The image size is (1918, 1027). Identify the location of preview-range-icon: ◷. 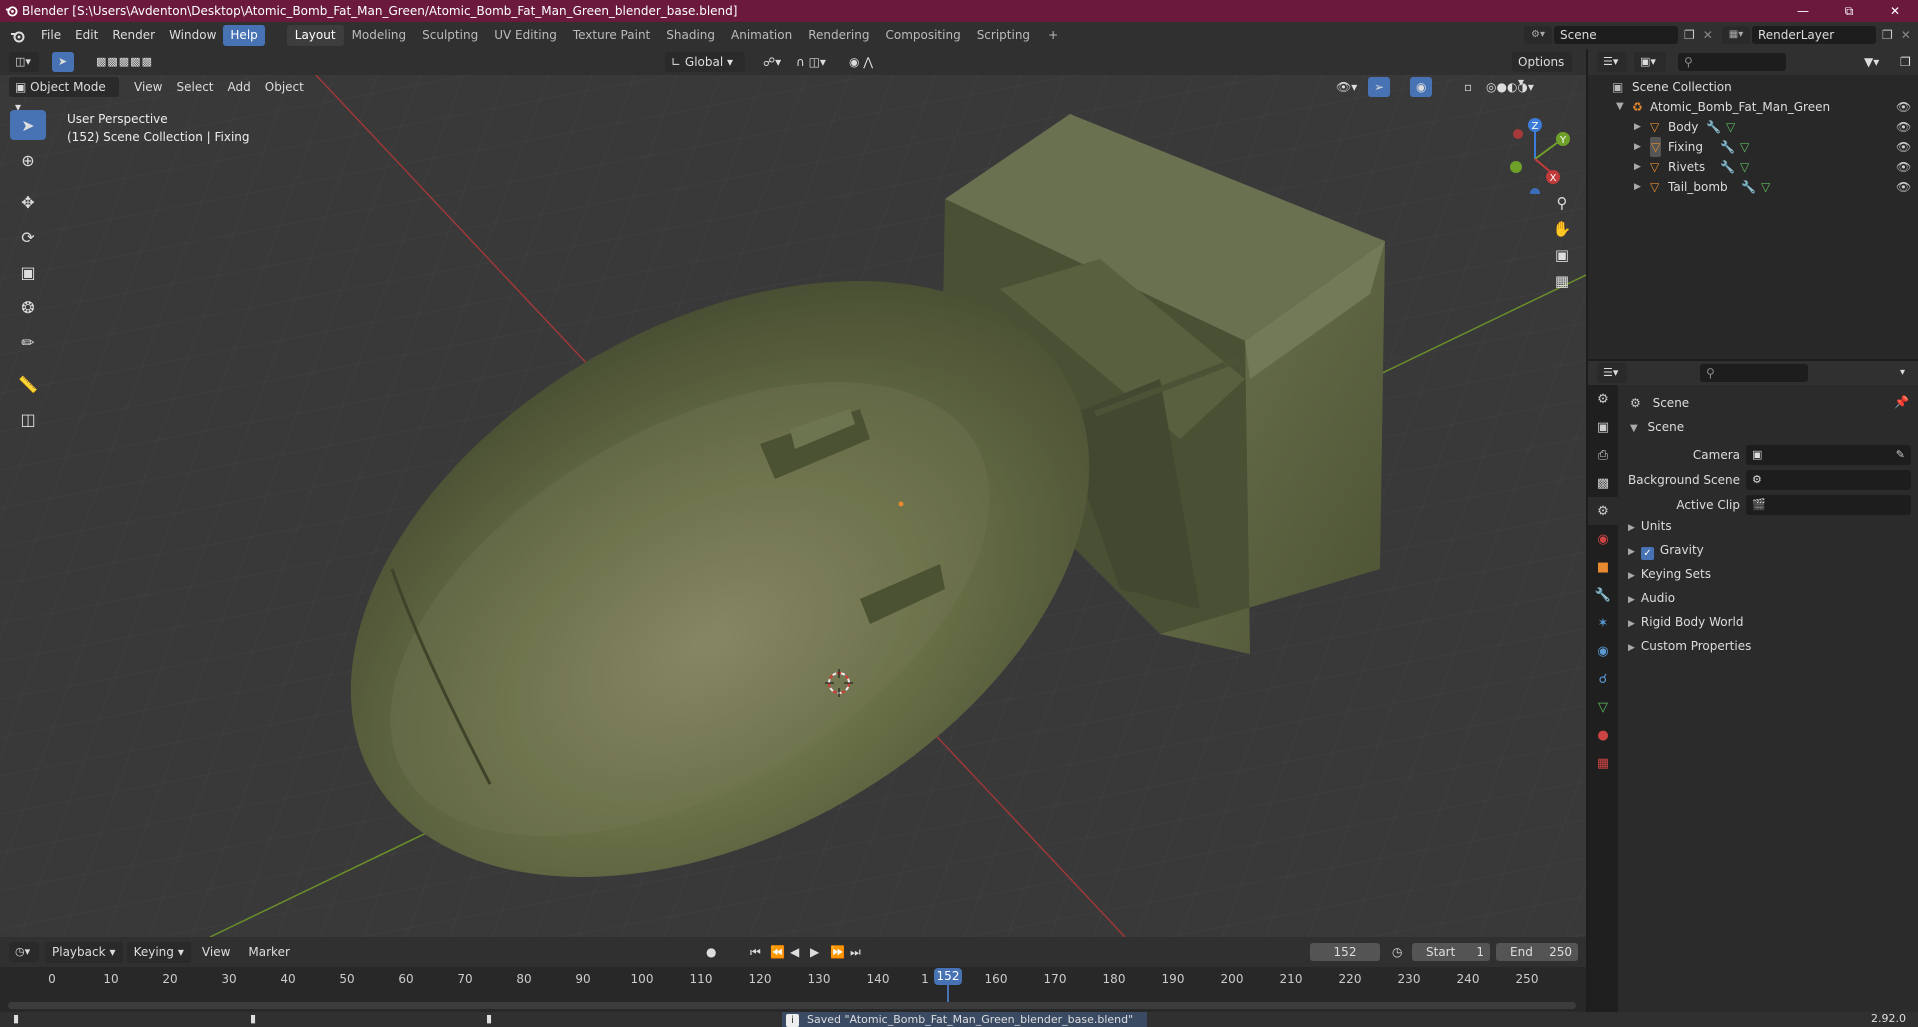
(1397, 952).